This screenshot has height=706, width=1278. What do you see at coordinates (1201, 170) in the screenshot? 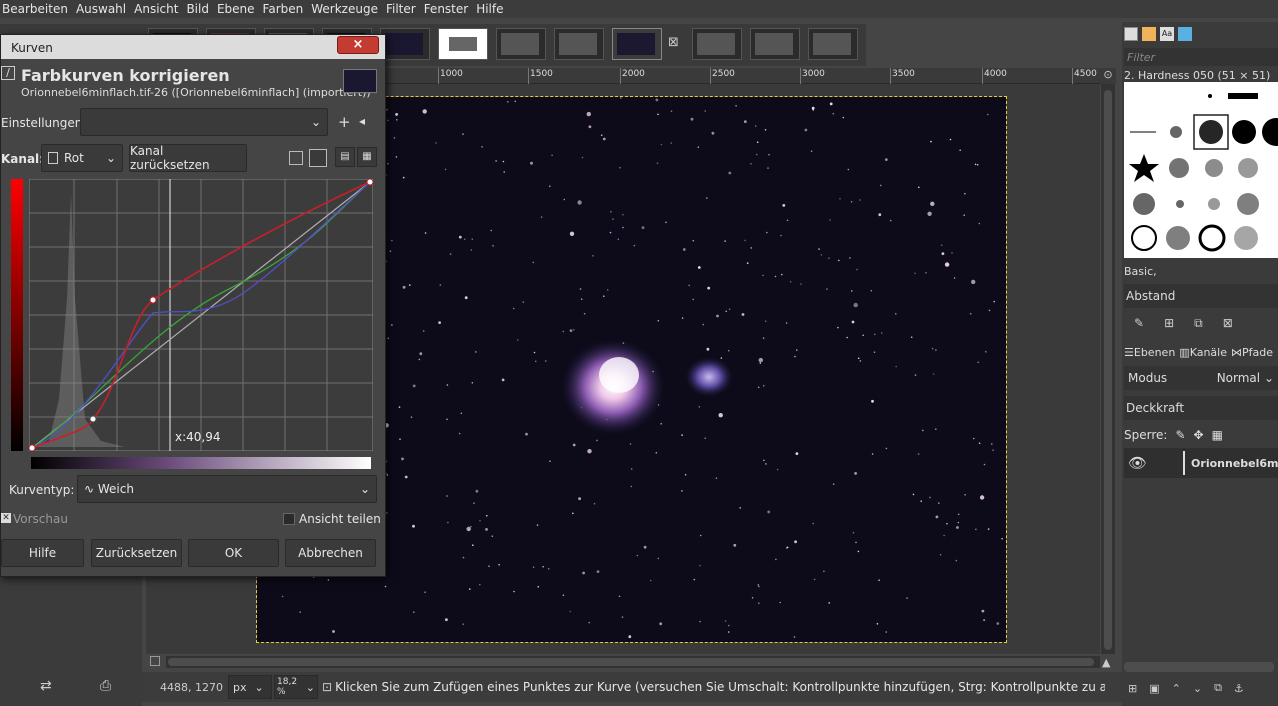
I see `brush-grid` at bounding box center [1201, 170].